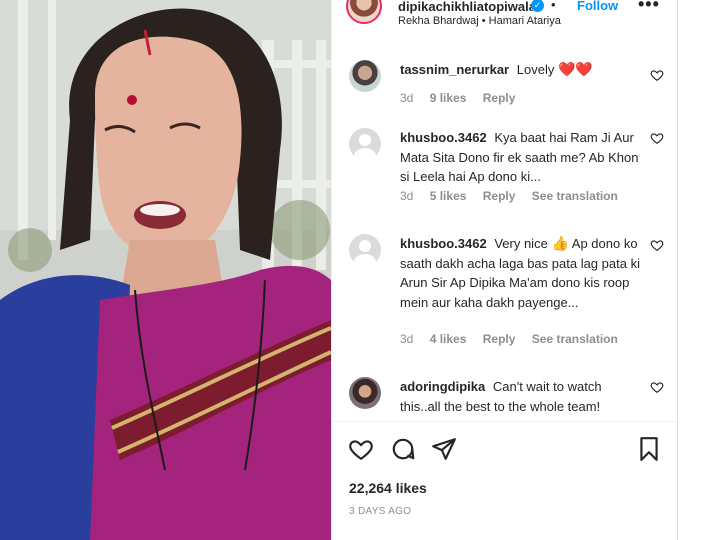 Image resolution: width=720 pixels, height=540 pixels. I want to click on comment-username: tassnim_nerurkar, so click(454, 69).